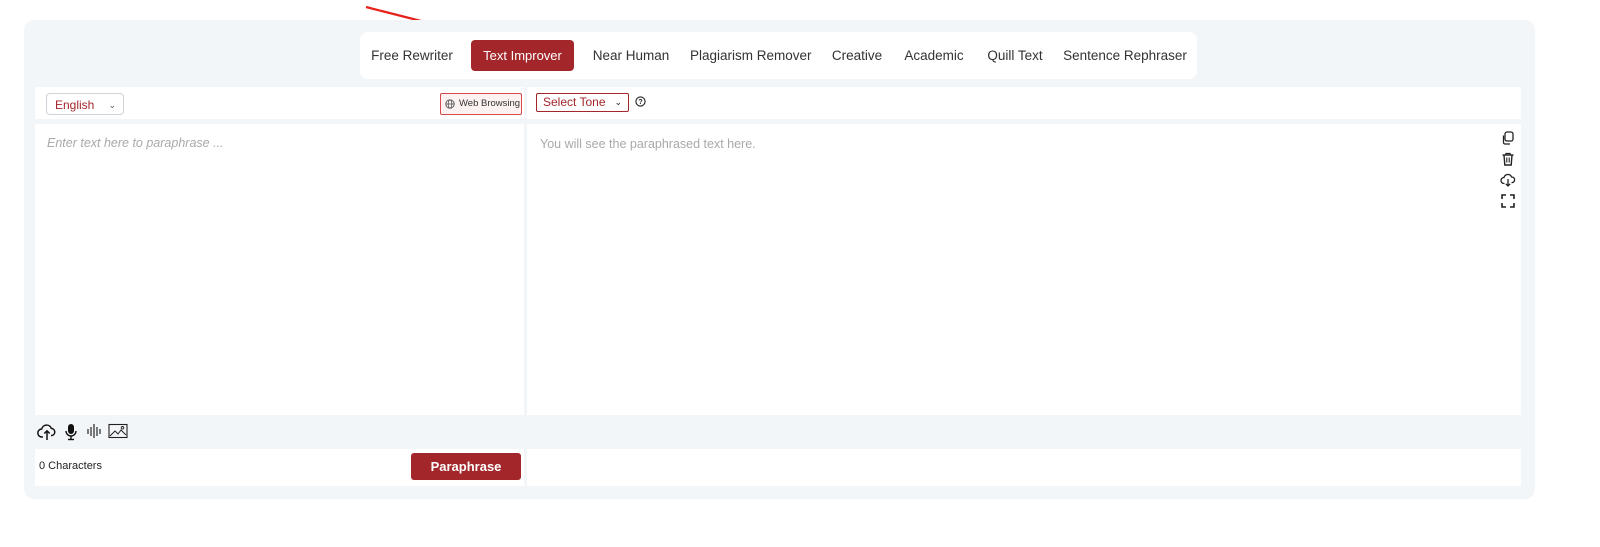  What do you see at coordinates (1508, 159) in the screenshot?
I see `trash-icon` at bounding box center [1508, 159].